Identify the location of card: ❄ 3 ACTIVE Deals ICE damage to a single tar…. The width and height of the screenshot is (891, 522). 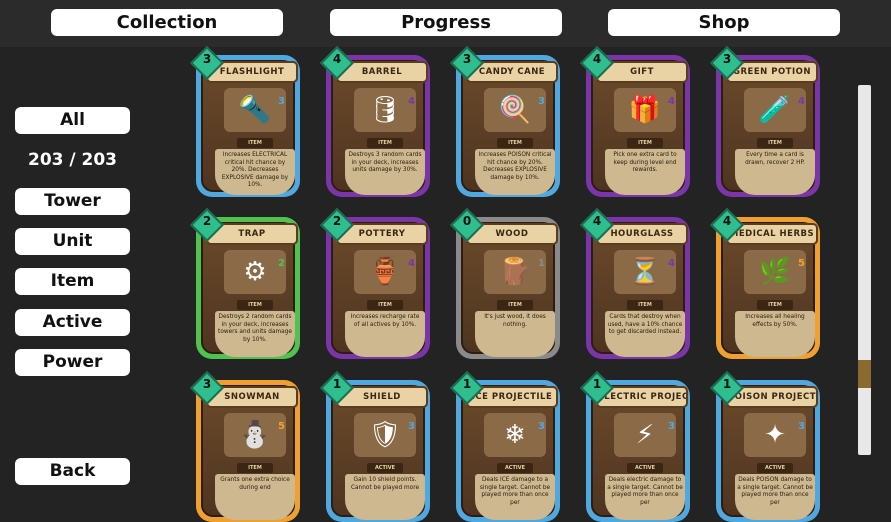
(505, 446).